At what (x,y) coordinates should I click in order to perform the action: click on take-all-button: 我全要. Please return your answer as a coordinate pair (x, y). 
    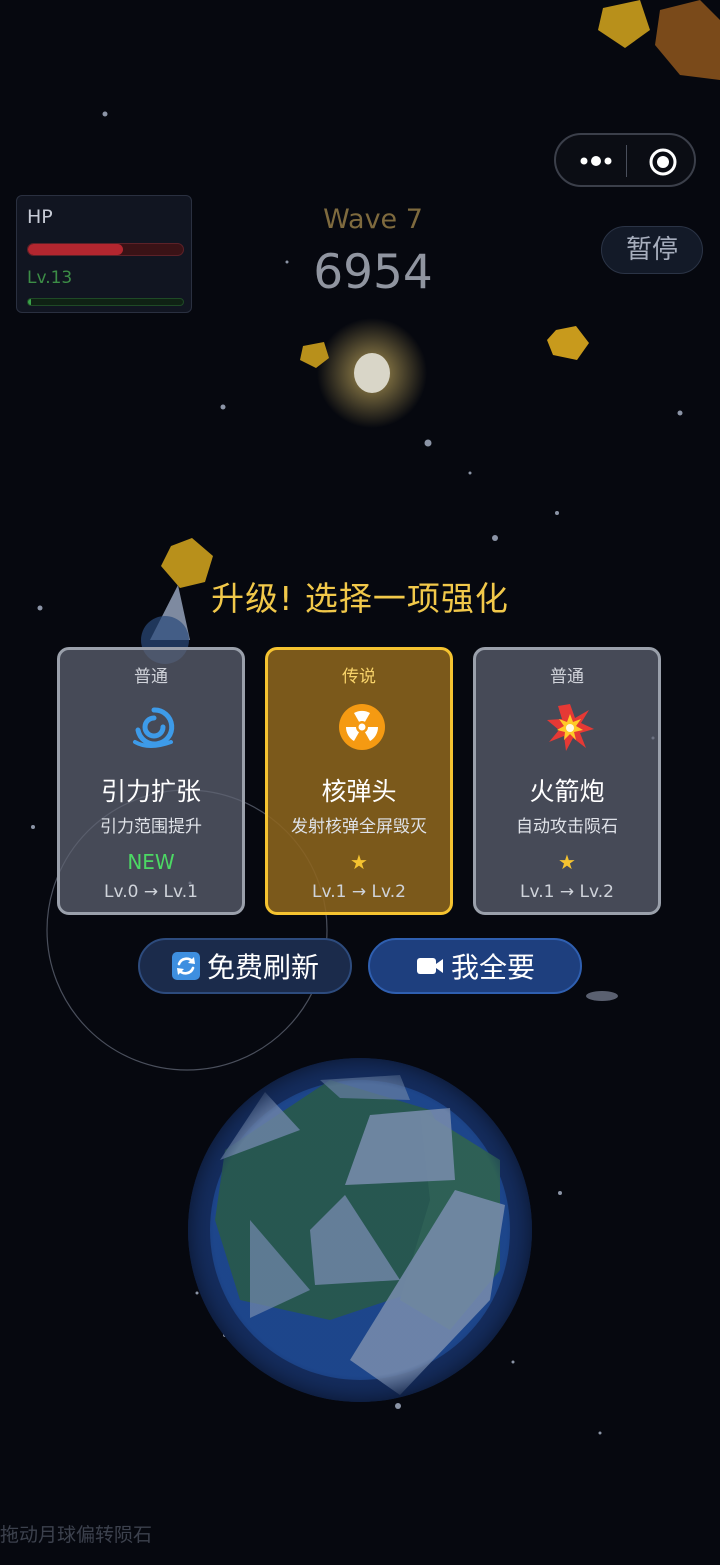
    Looking at the image, I should click on (475, 966).